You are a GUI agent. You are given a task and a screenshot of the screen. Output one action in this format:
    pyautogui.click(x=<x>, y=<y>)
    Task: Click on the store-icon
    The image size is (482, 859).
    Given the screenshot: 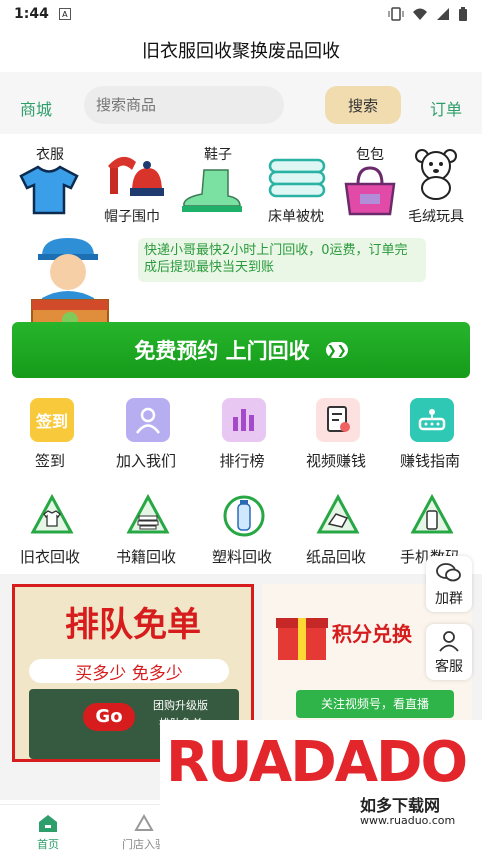 What is the action you would take?
    pyautogui.click(x=144, y=822)
    